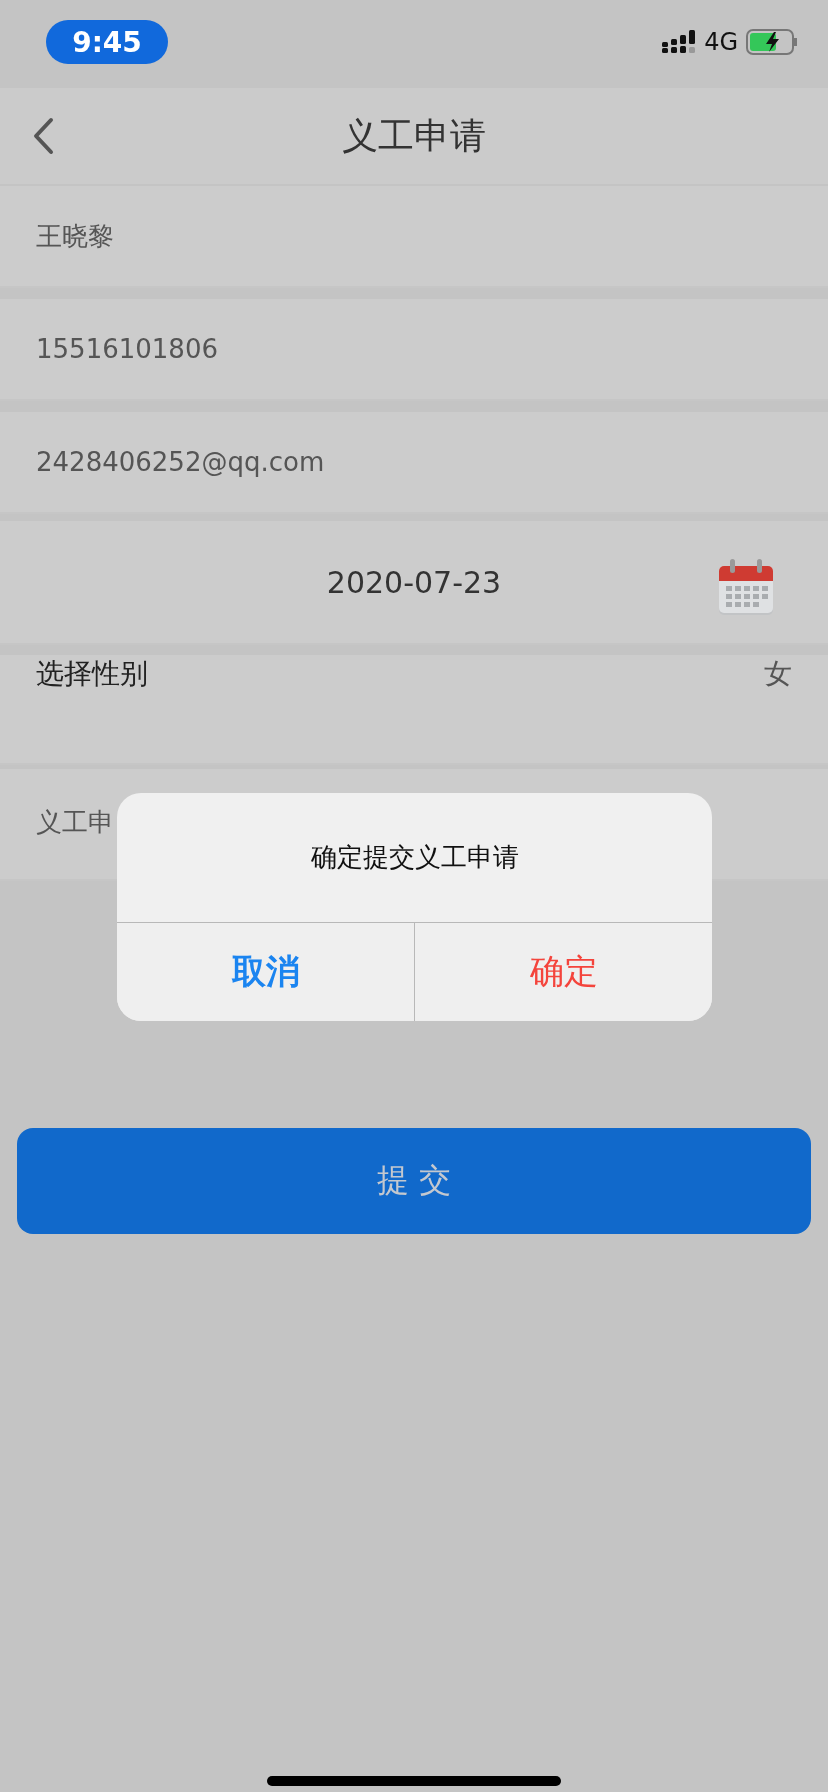 This screenshot has width=828, height=1792. What do you see at coordinates (414, 135) in the screenshot?
I see `page-title: 义工申请` at bounding box center [414, 135].